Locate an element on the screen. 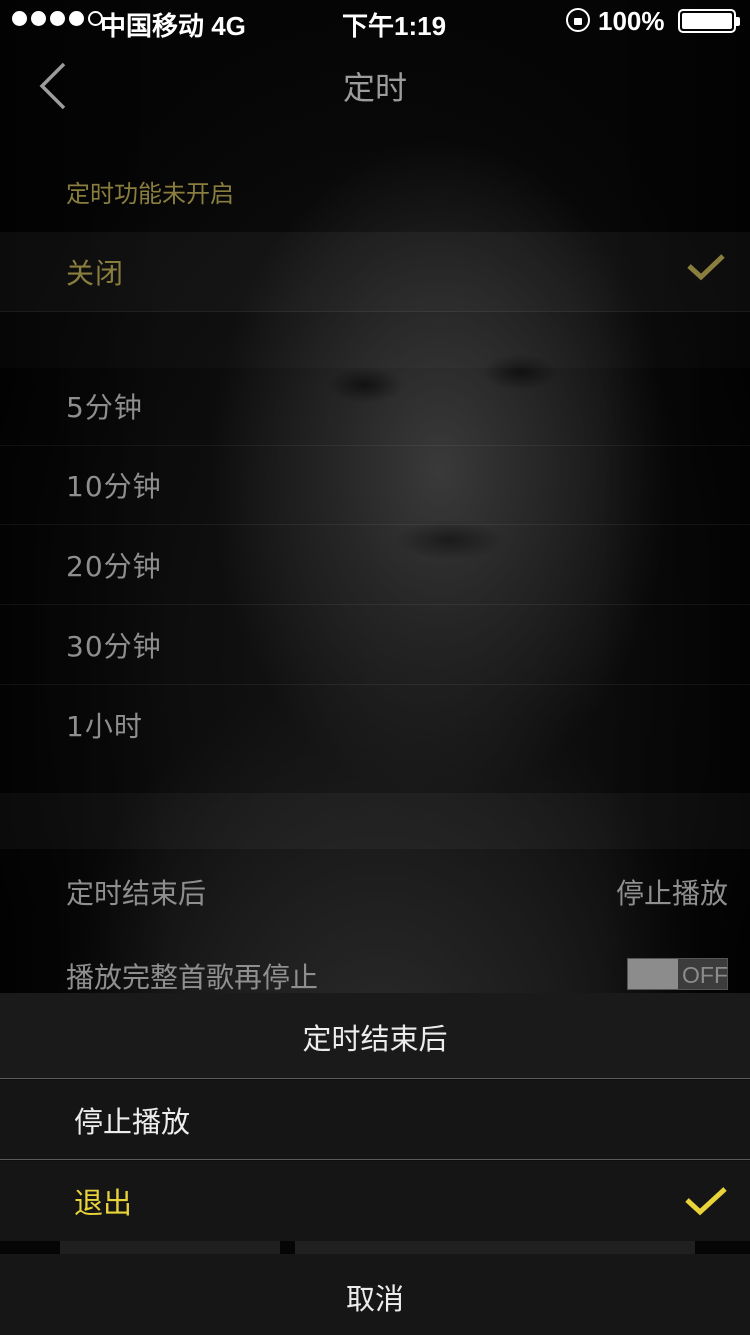  battery-percentage: 100% is located at coordinates (631, 21).